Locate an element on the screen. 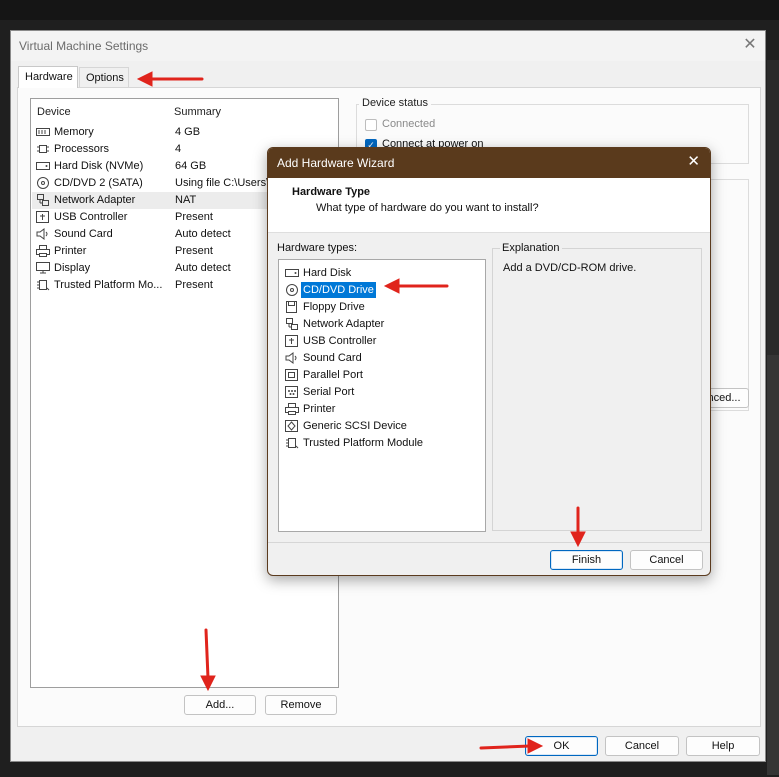 Image resolution: width=779 pixels, height=777 pixels. arrow-to-finish-button-icon is located at coordinates (578, 527).